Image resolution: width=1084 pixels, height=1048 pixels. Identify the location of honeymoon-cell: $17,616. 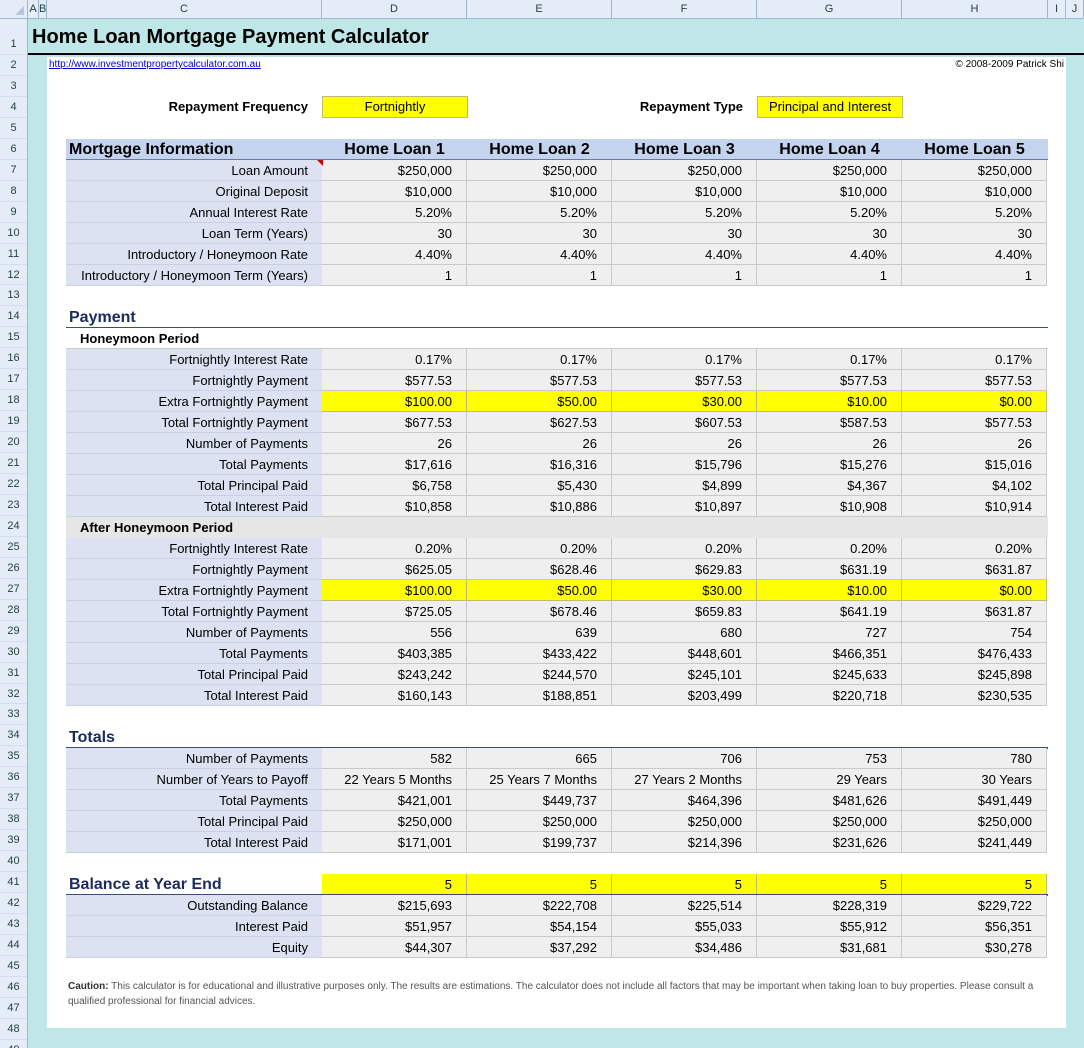
(394, 464).